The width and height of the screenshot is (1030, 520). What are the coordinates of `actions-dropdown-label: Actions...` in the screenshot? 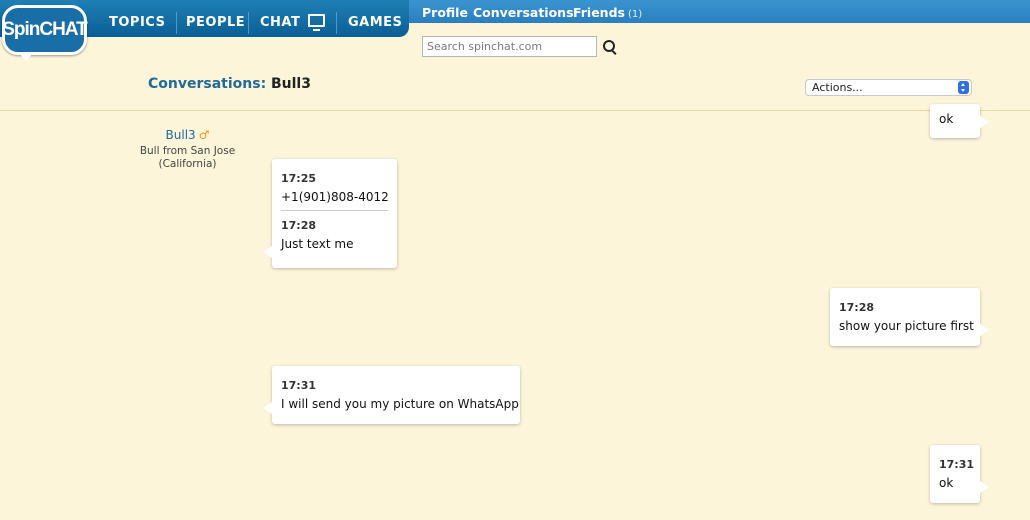 It's located at (837, 87).